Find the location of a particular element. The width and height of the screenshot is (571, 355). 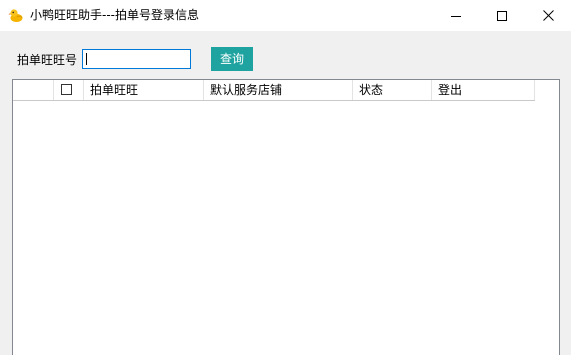

column-header-wangwang: 拍单旺旺 is located at coordinates (144, 90).